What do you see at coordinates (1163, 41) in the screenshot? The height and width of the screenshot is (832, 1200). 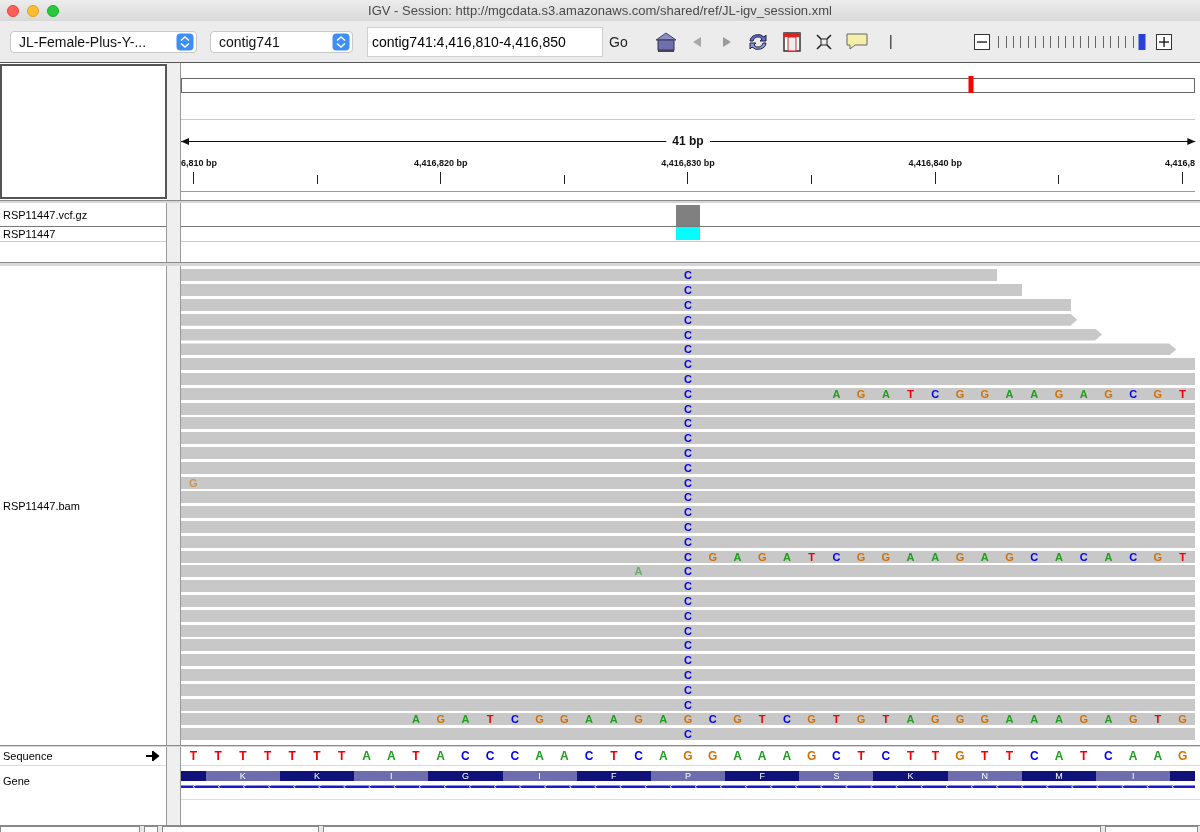 I see `zoom-in-button` at bounding box center [1163, 41].